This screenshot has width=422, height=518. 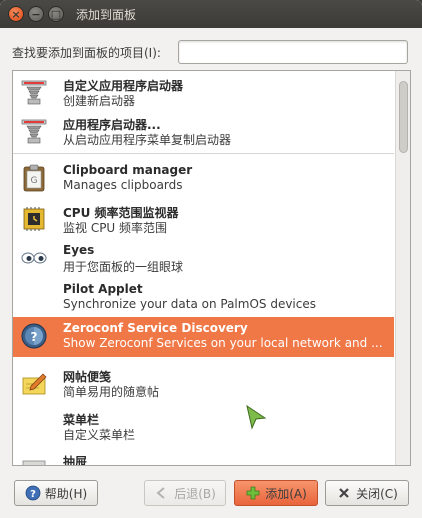 I want to click on list-scrollbar, so click(x=402, y=268).